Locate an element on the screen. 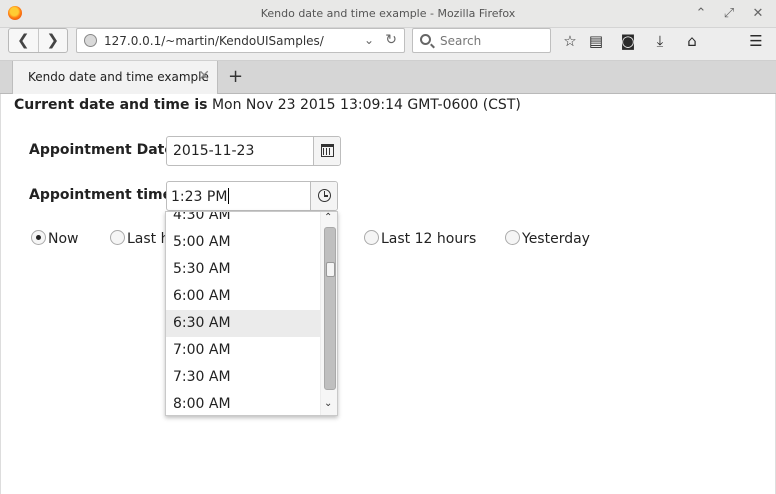  url-bar: 127.0.0.1/~martin/KendoUISamples/ ⌄ ↻ is located at coordinates (240, 40).